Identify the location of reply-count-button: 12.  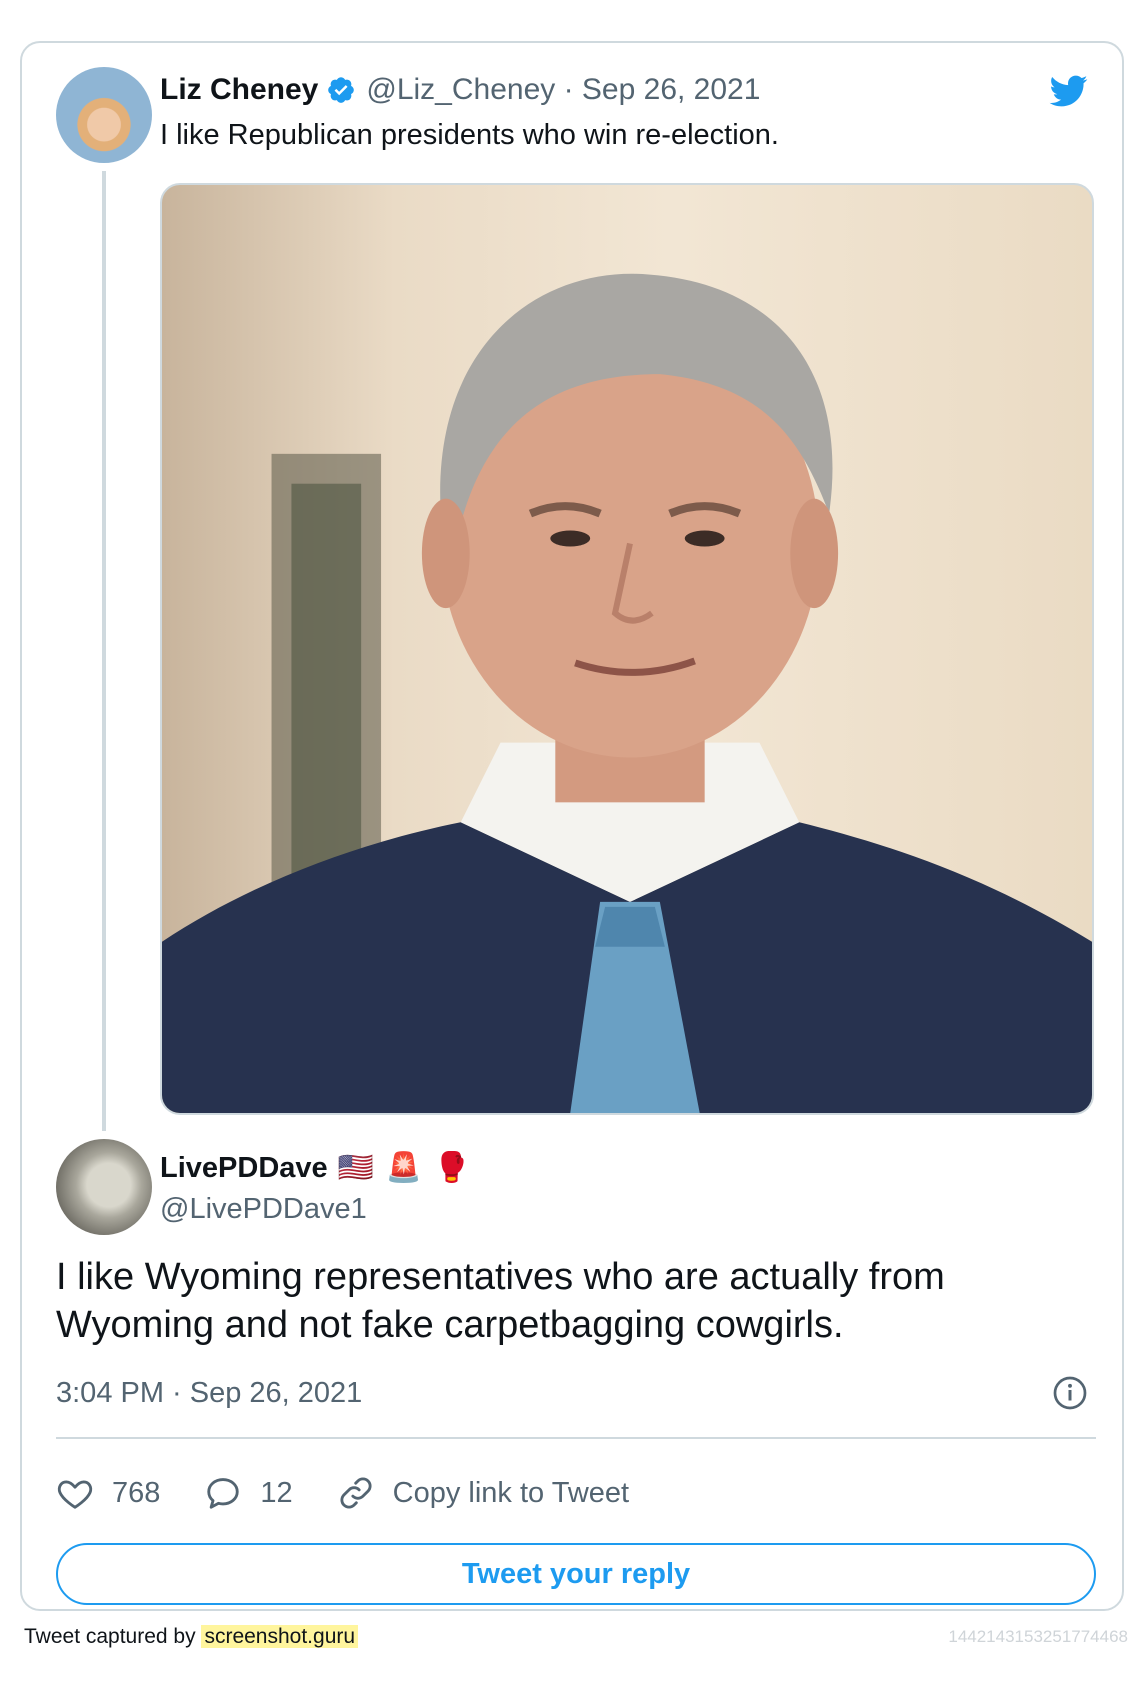
(248, 1493).